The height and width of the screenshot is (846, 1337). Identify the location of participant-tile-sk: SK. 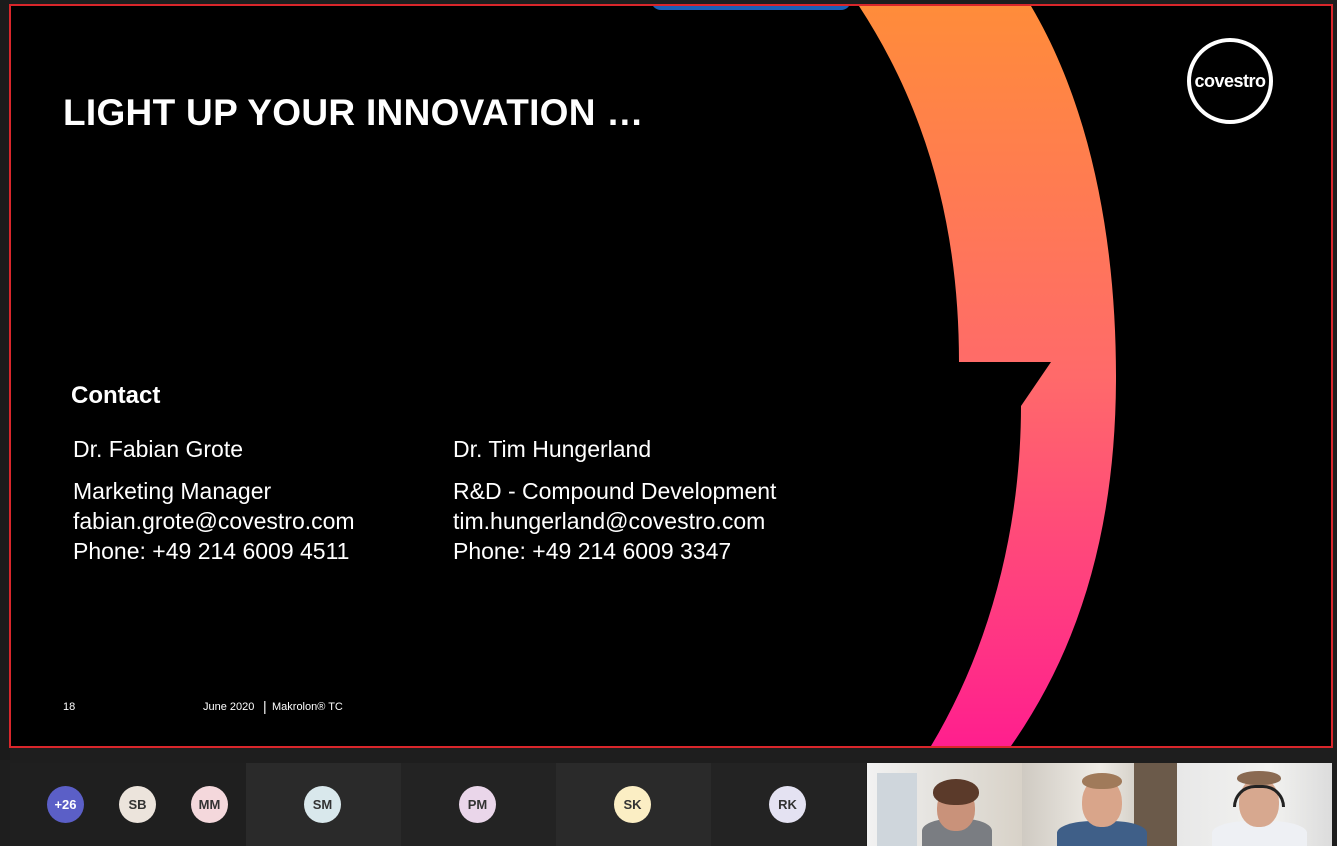
(633, 804).